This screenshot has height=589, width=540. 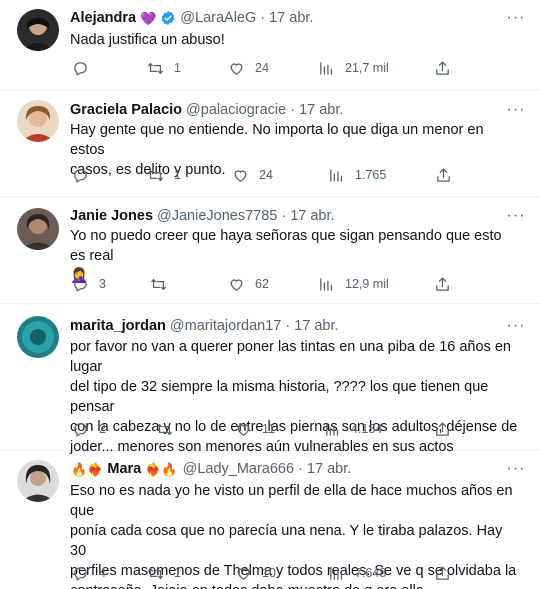 What do you see at coordinates (353, 429) in the screenshot?
I see `views-button: 4.184` at bounding box center [353, 429].